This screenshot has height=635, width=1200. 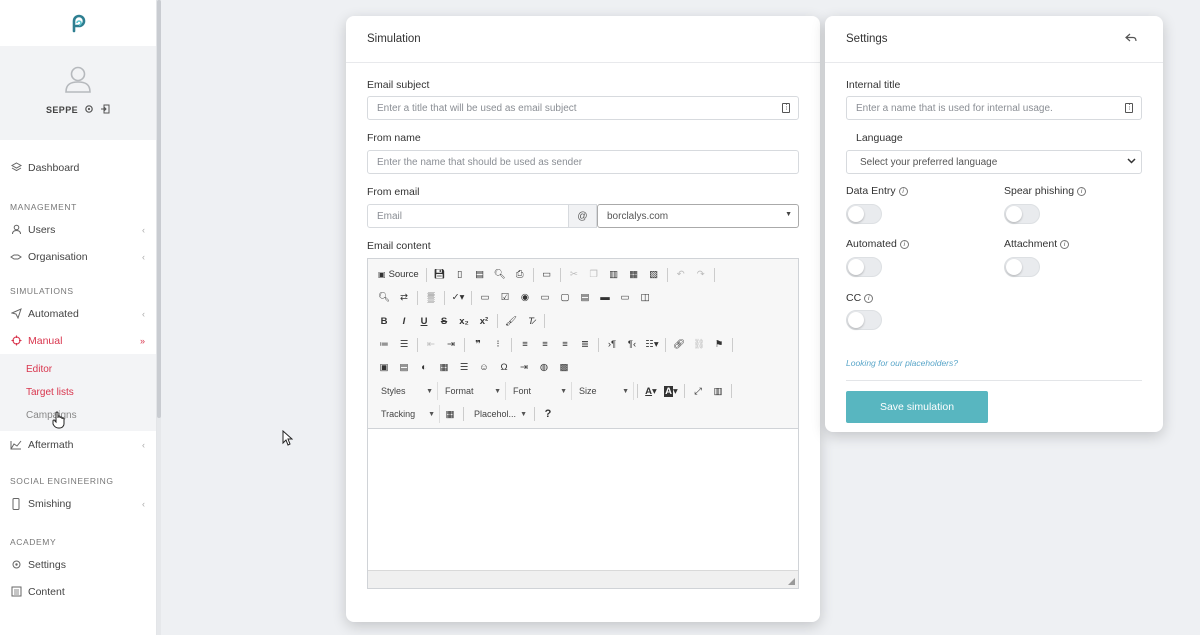 I want to click on bold-icon: B, so click(x=384, y=321).